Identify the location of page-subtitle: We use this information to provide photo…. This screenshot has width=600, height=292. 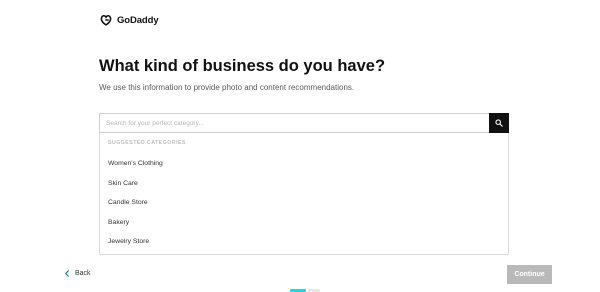
(227, 87).